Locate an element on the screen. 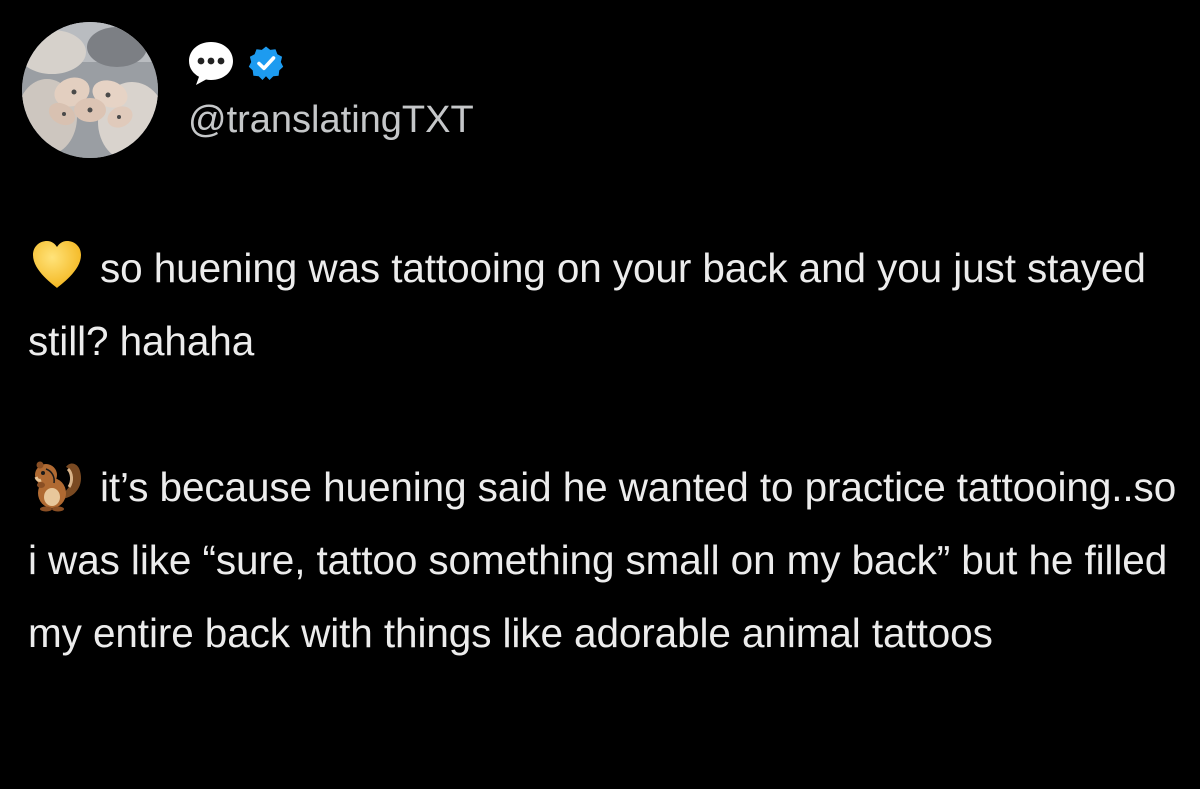  yellow-heart-icon is located at coordinates (57, 265).